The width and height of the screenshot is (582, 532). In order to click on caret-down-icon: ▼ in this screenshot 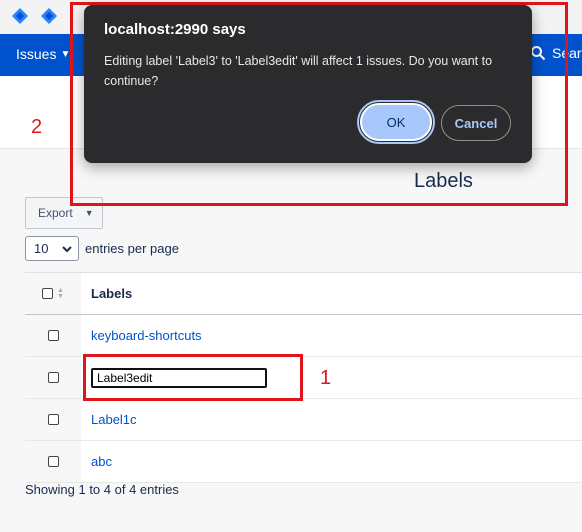, I will do `click(89, 213)`.